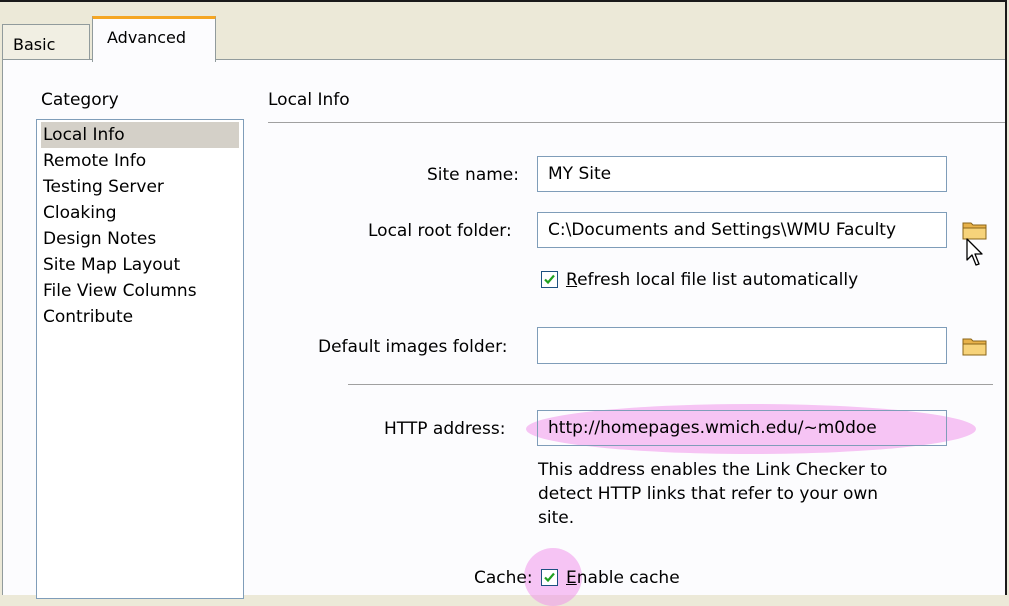  I want to click on local-root-folder-input: C:\Documents and Settings\WMU Faculty, so click(742, 230).